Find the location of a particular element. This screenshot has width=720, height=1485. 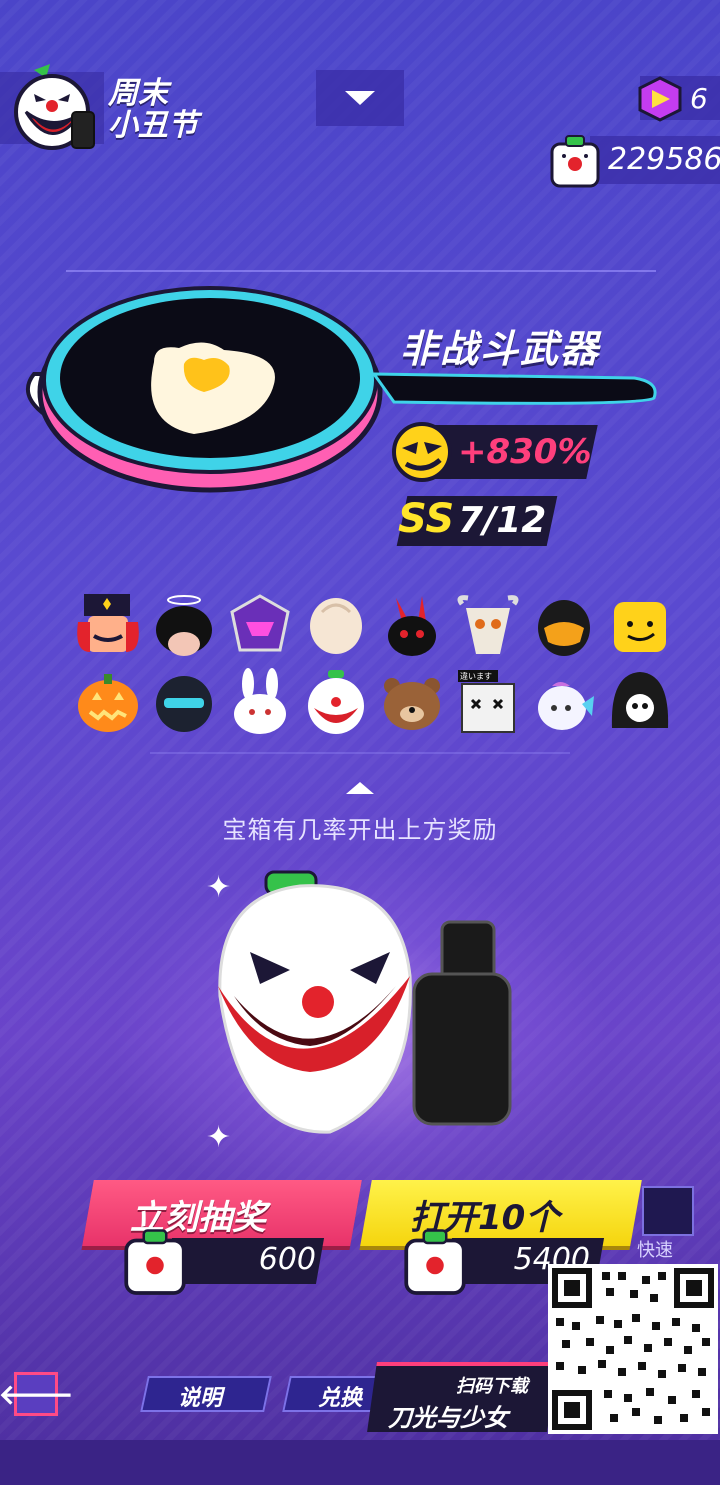

knight-helmet-head-icon is located at coordinates (184, 704).